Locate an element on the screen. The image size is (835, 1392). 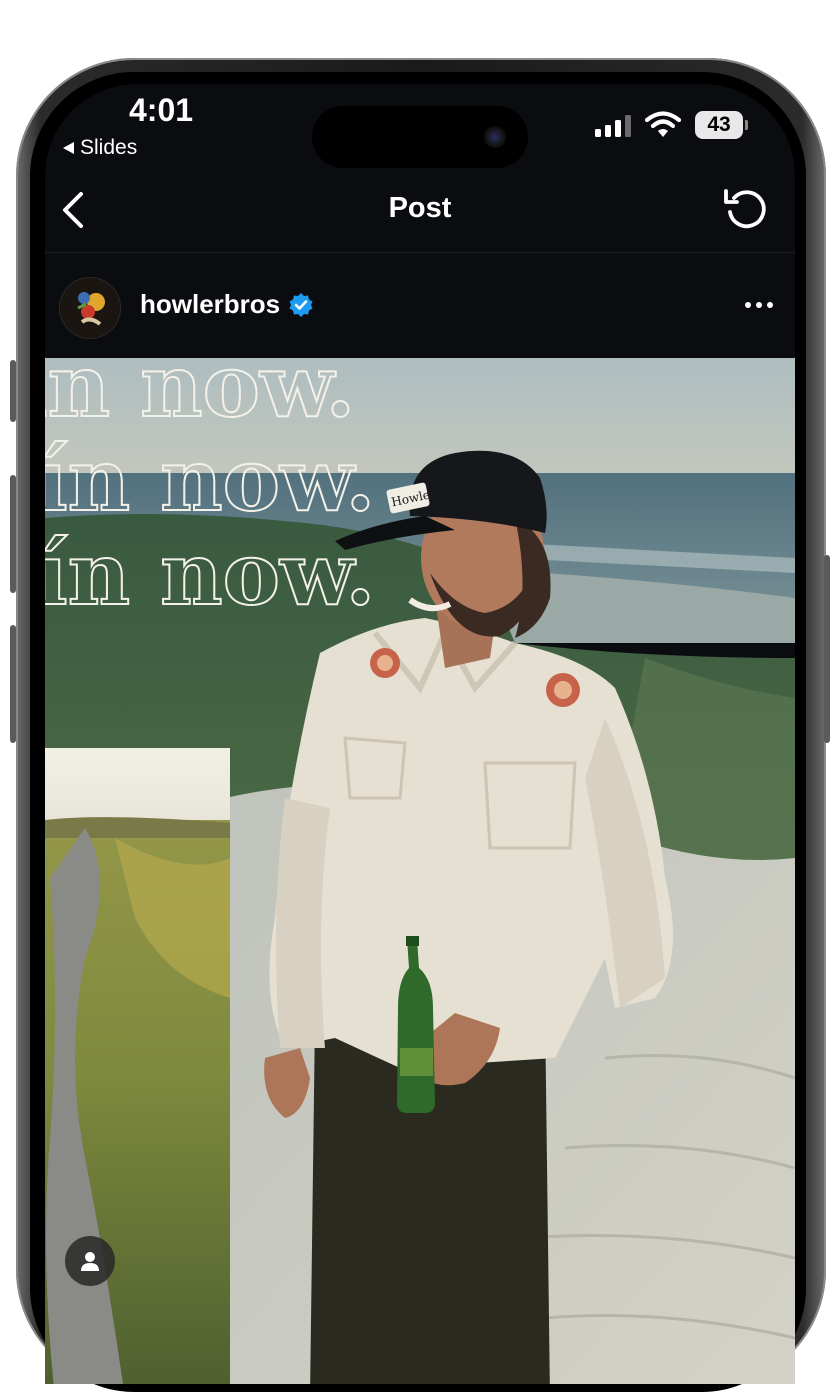
power-button is located at coordinates (827, 649).